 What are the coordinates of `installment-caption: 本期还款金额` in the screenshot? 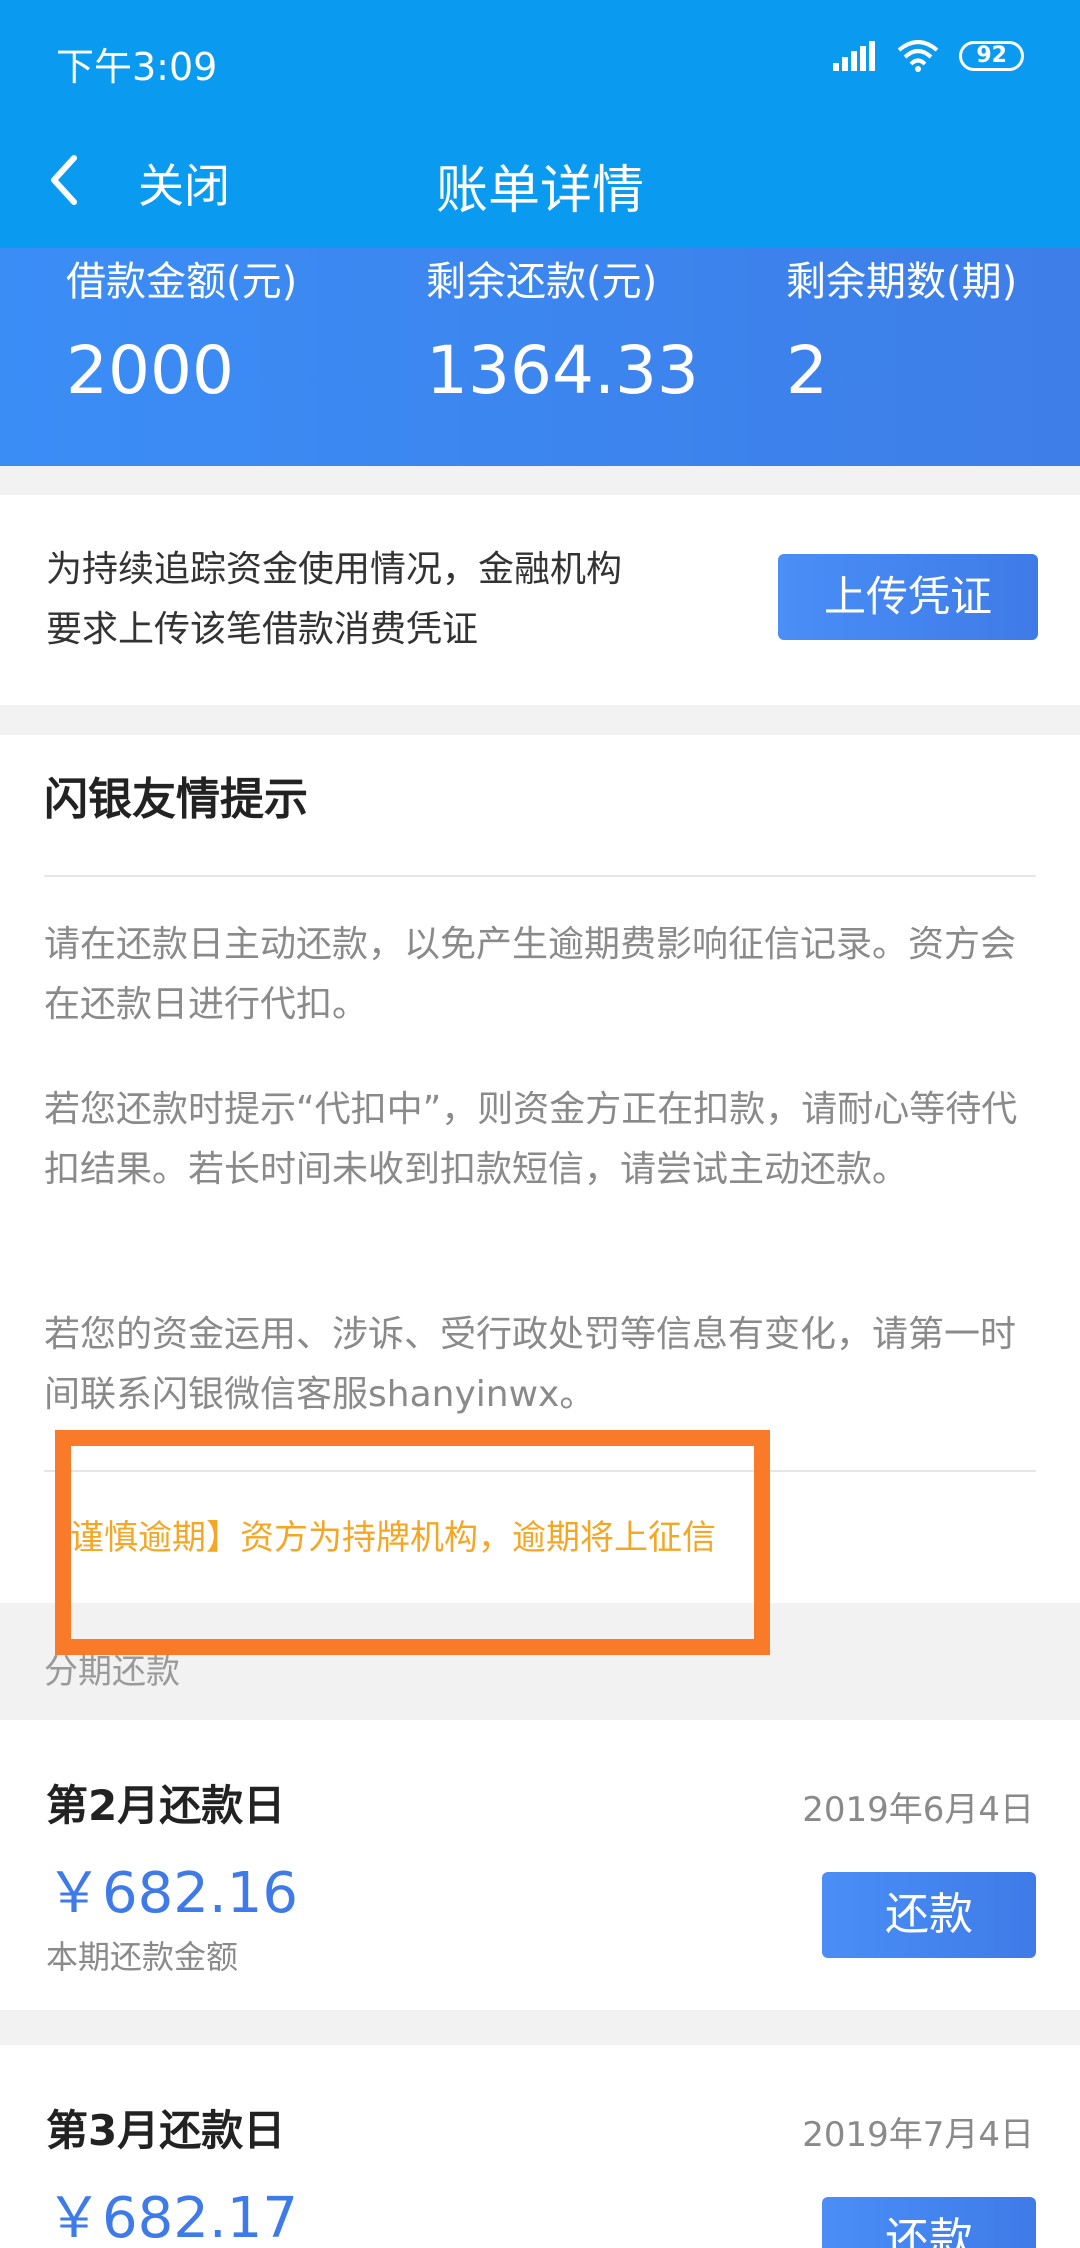 It's located at (142, 1957).